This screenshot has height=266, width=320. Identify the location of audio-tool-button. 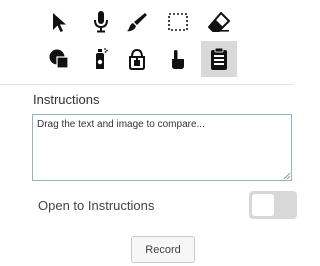
(101, 22).